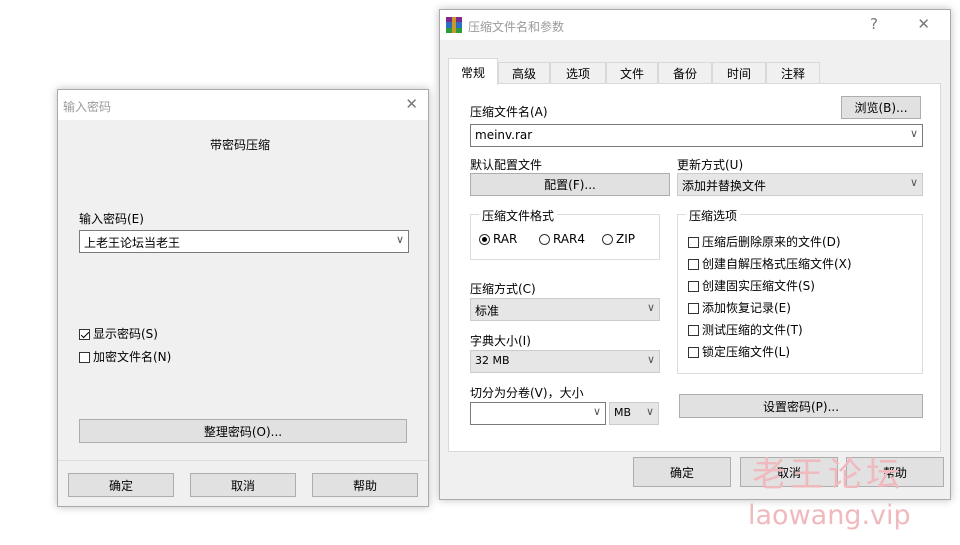 The width and height of the screenshot is (960, 545). Describe the element at coordinates (685, 73) in the screenshot. I see `tab-backup: 备份` at that location.